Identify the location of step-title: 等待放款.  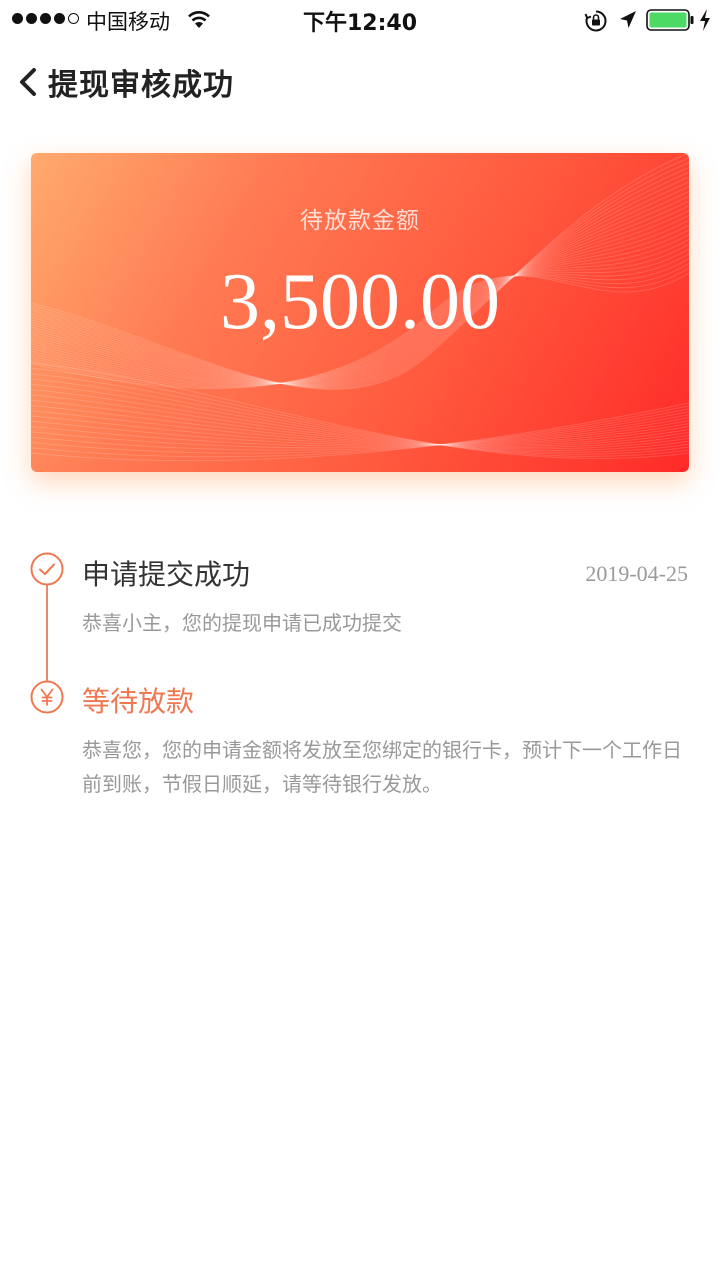
(138, 701).